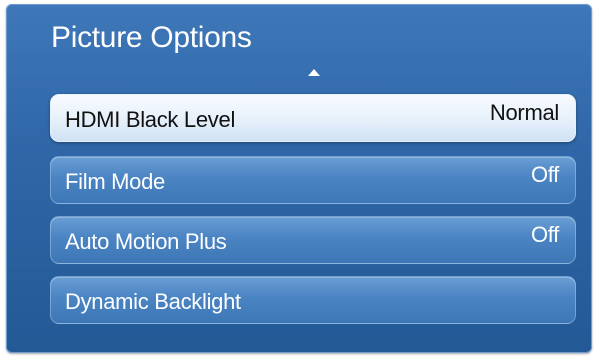  Describe the element at coordinates (146, 241) in the screenshot. I see `menu-item-label: Auto Motion Plus` at that location.